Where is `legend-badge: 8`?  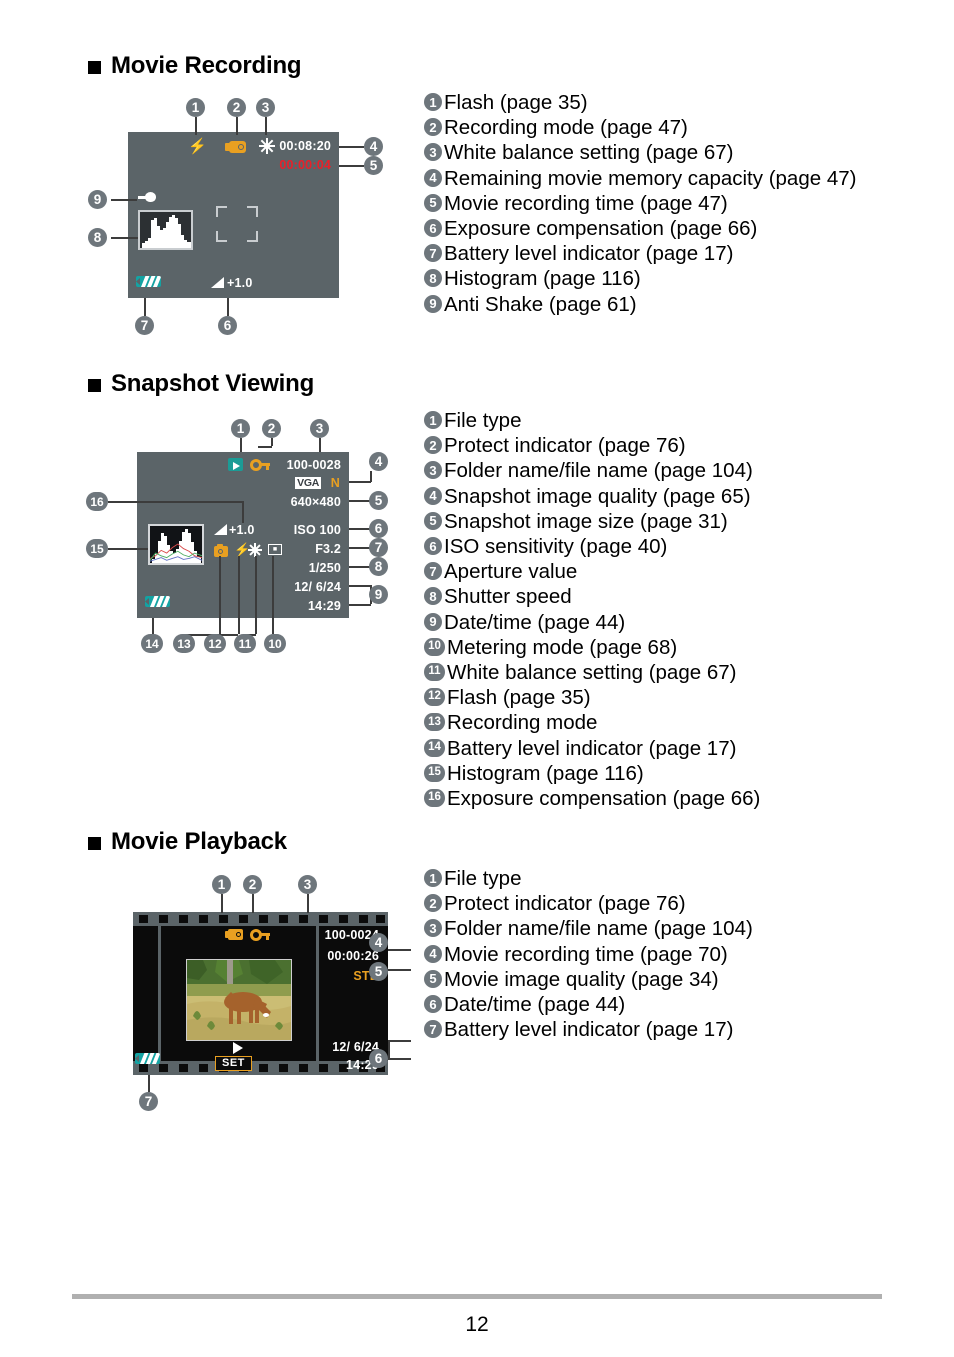
legend-badge: 8 is located at coordinates (433, 278).